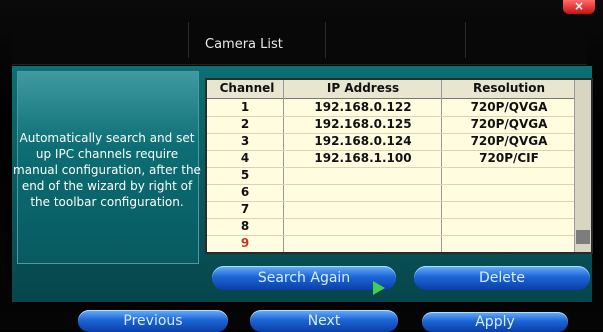 The image size is (603, 332). I want to click on channel-cell: 2, so click(245, 124).